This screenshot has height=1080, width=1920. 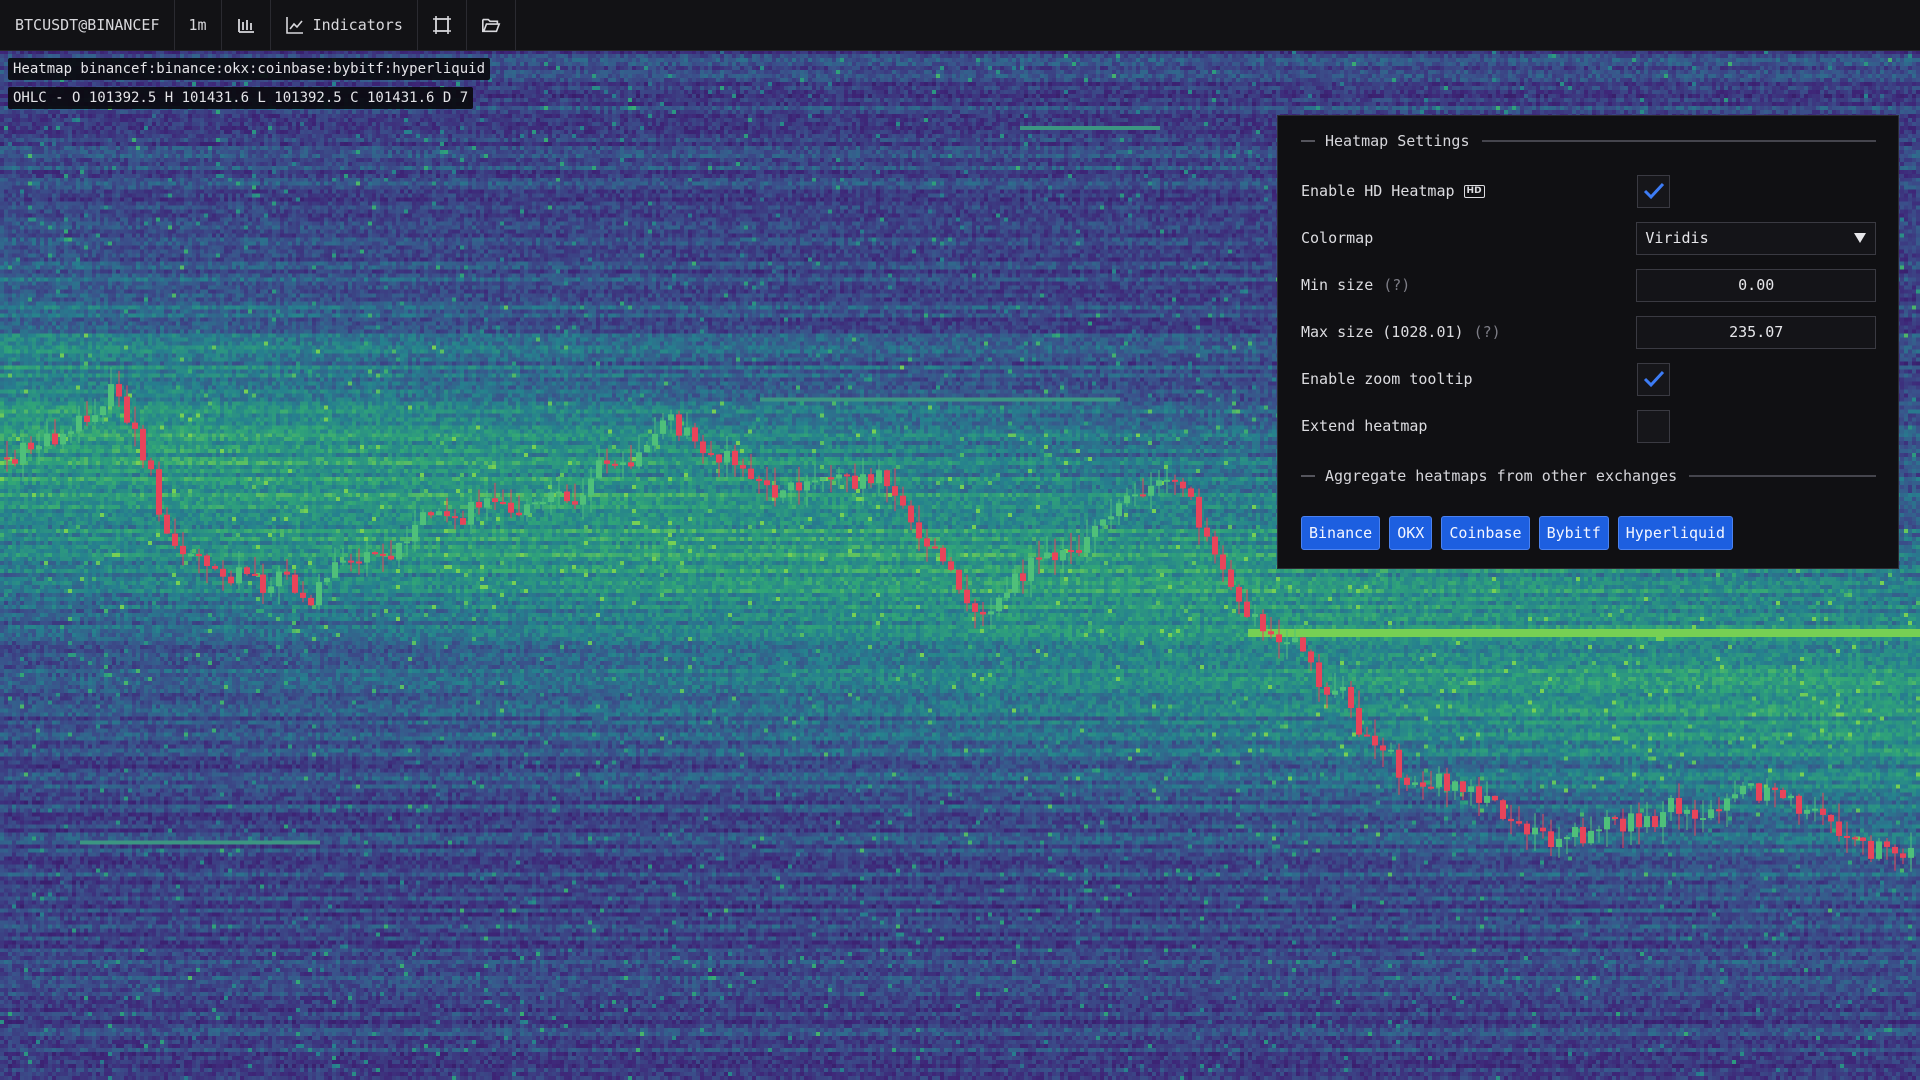 What do you see at coordinates (1653, 426) in the screenshot?
I see `extend-heatmap-checkbox` at bounding box center [1653, 426].